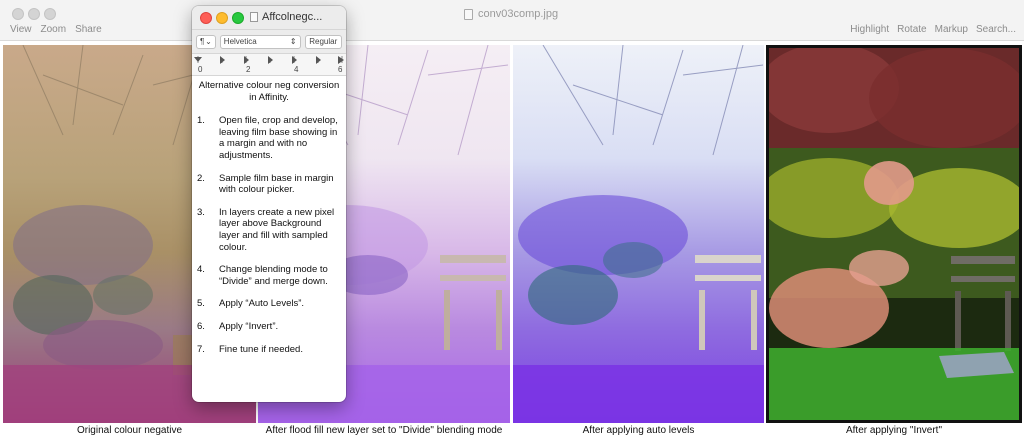 This screenshot has width=1024, height=439. I want to click on markup-button: Markup, so click(951, 29).